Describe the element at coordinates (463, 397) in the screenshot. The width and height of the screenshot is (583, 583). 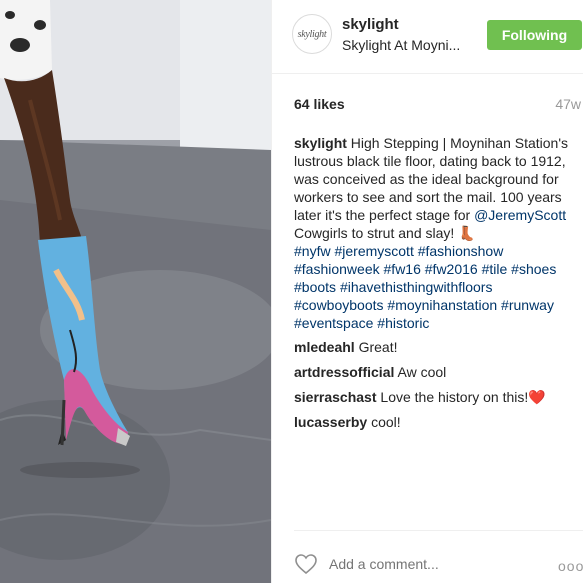
I see `comment-text: Love the history on this!❤️` at that location.